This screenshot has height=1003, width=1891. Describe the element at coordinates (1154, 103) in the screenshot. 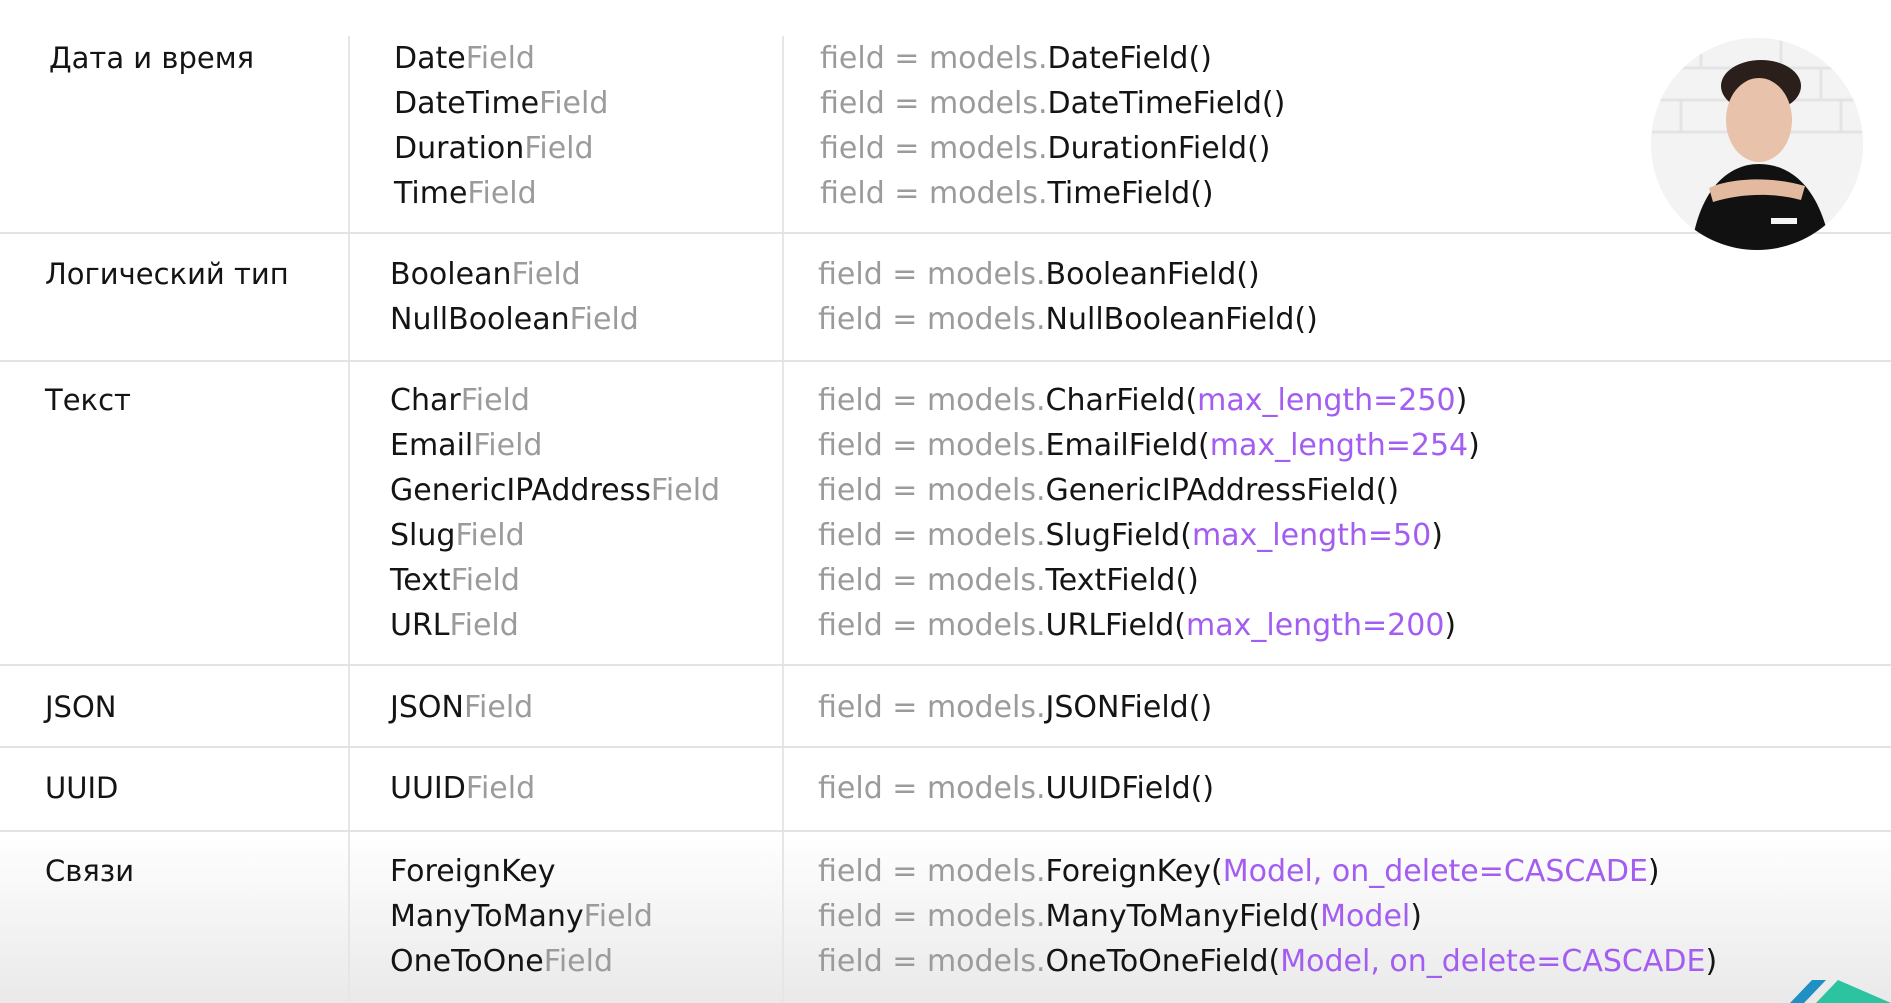

I see `code-class-name: DateTimeField` at that location.